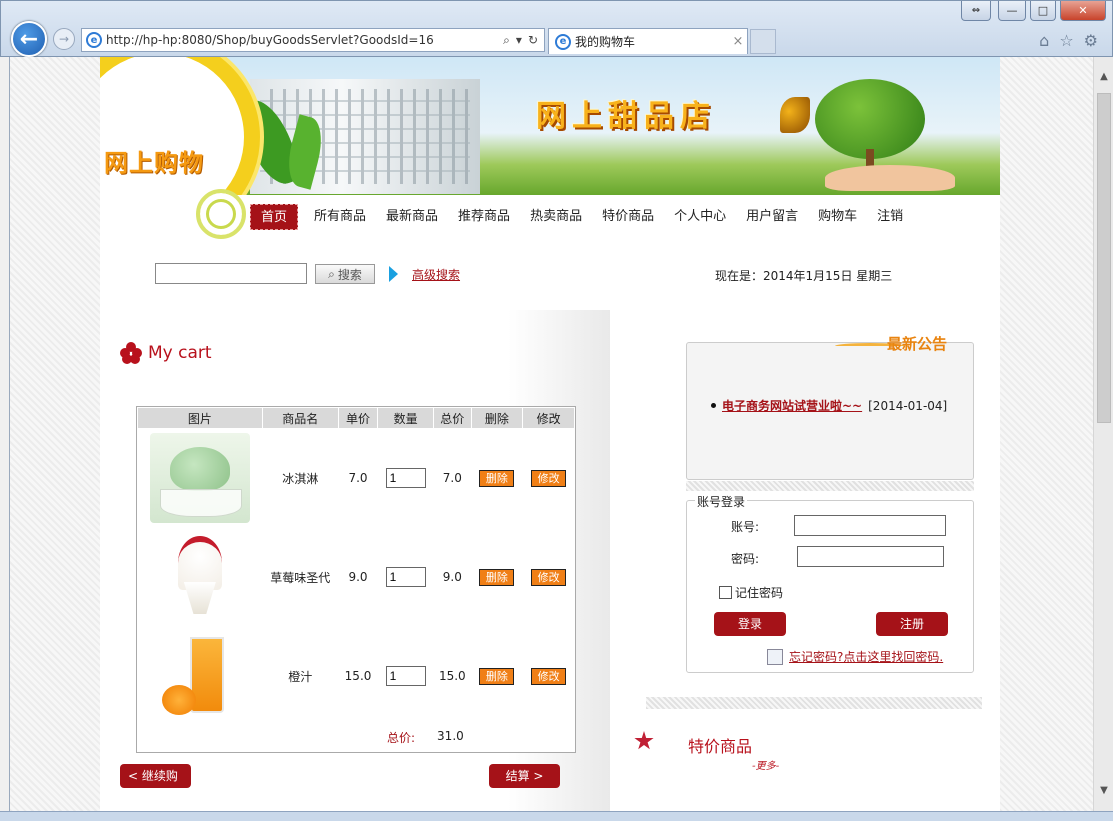  Describe the element at coordinates (870, 525) in the screenshot. I see `account-input` at that location.